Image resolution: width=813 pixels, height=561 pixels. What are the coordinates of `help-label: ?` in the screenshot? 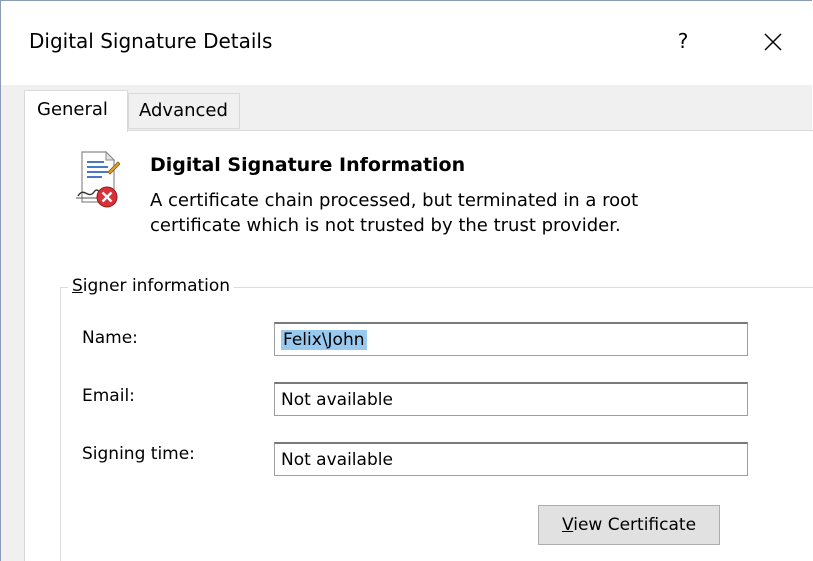 It's located at (683, 41).